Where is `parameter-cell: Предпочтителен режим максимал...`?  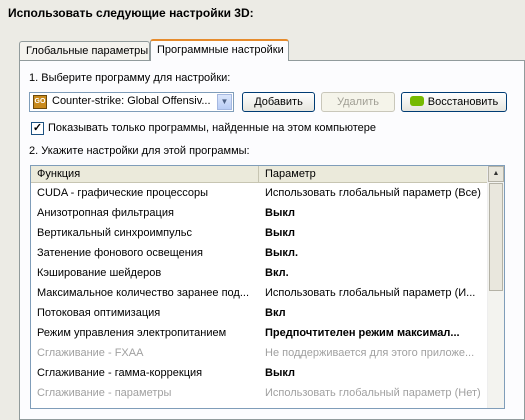 parameter-cell: Предпочтителен режим максимал... is located at coordinates (362, 333).